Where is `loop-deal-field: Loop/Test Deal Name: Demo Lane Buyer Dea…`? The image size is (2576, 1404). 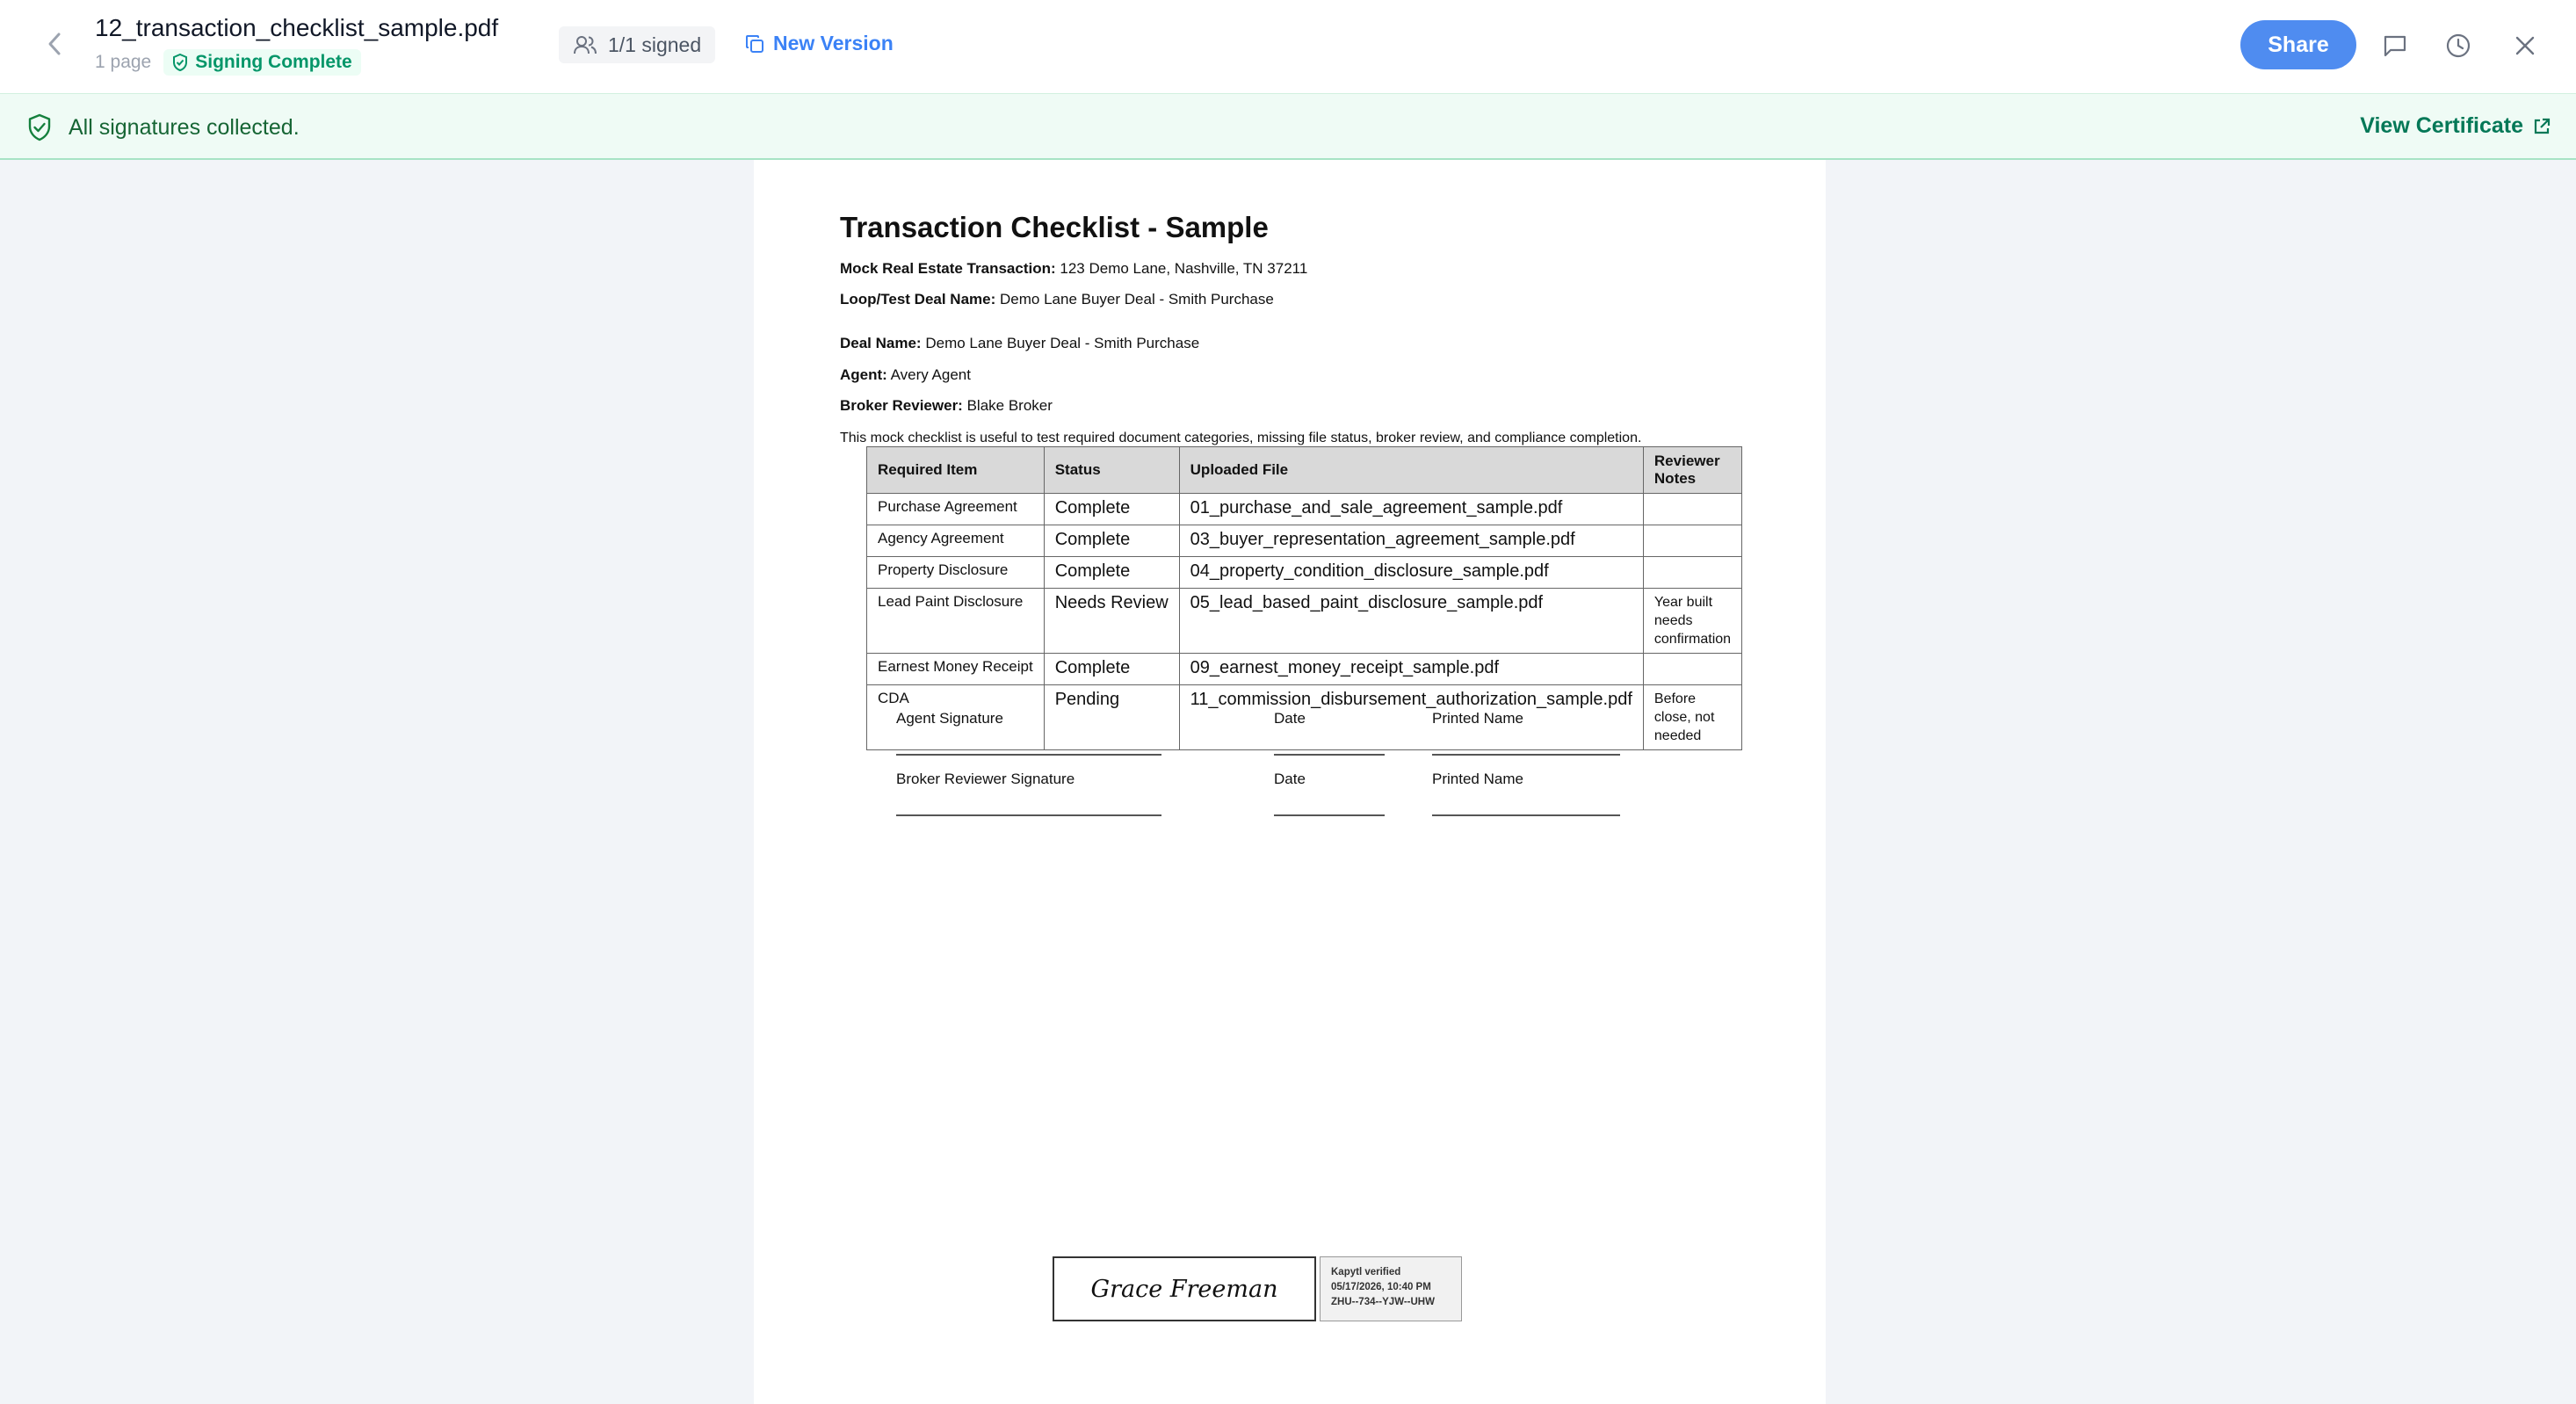 loop-deal-field: Loop/Test Deal Name: Demo Lane Buyer Dea… is located at coordinates (1057, 300).